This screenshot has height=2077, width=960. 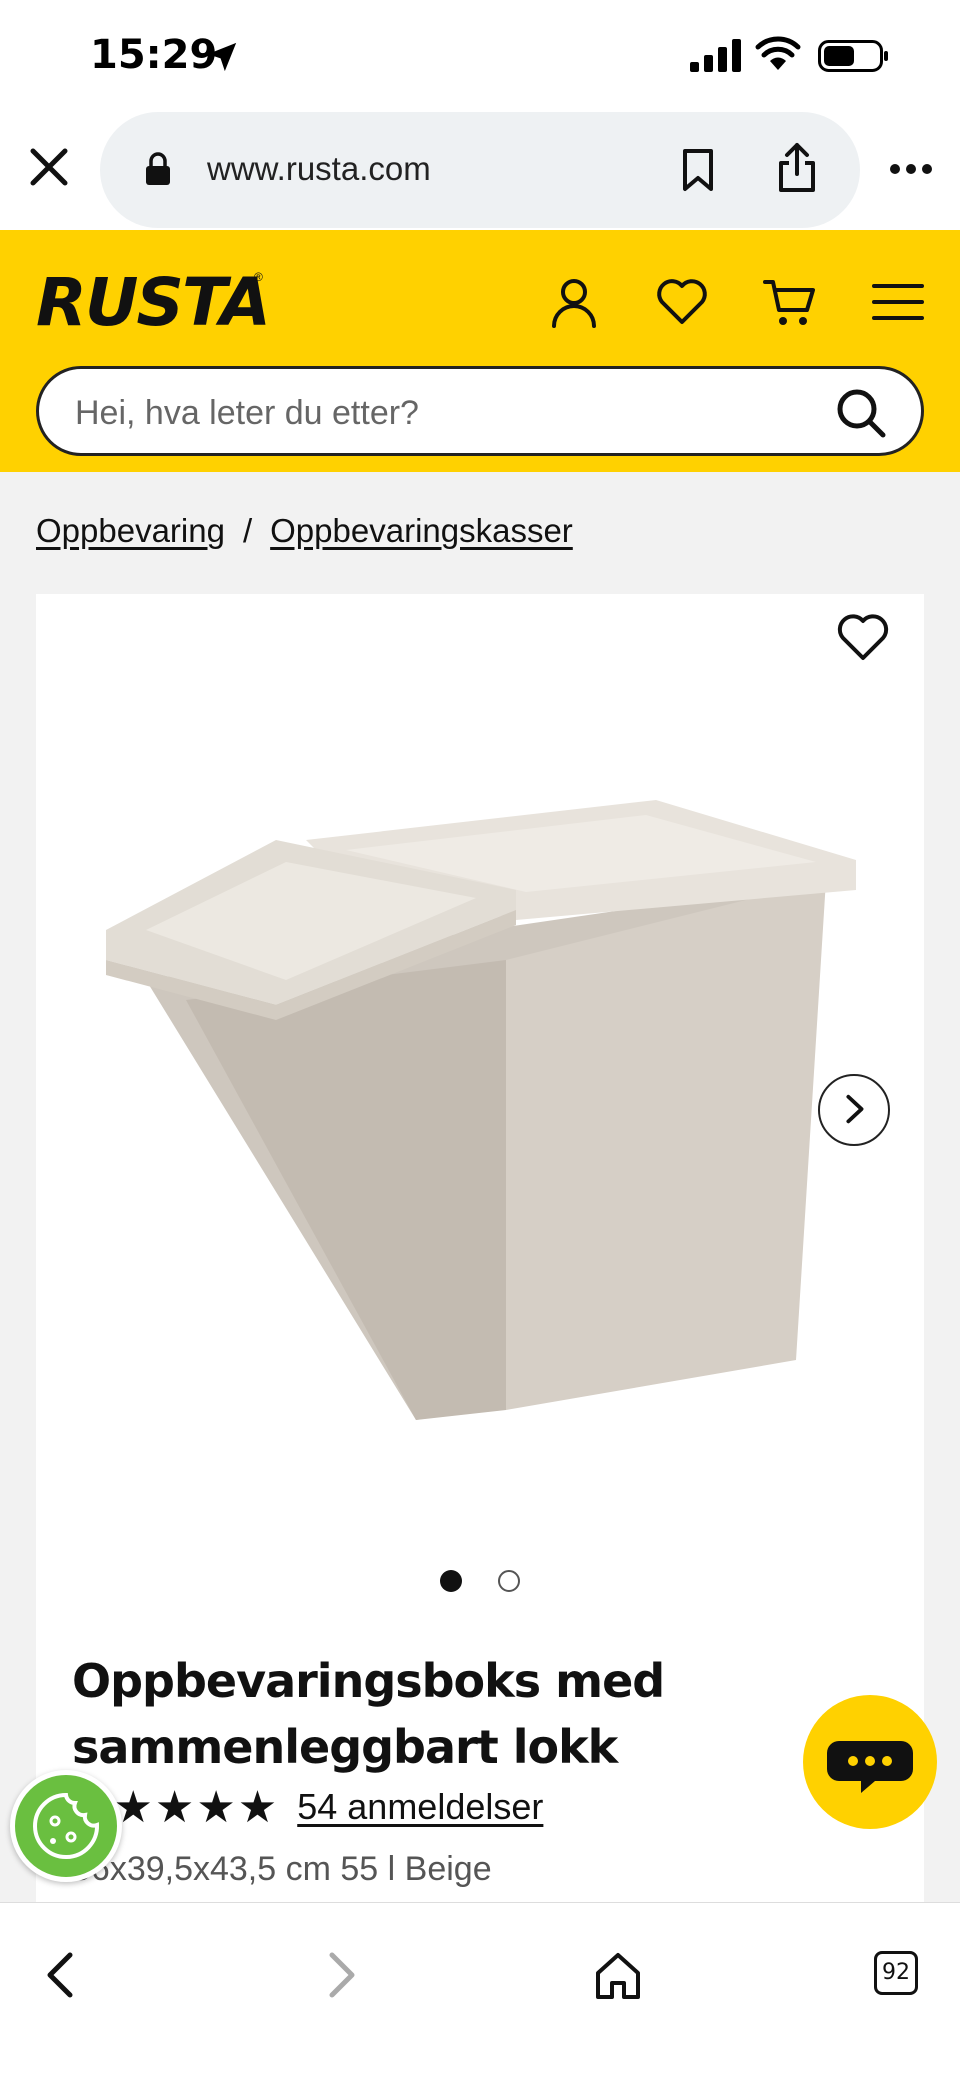 I want to click on breadcrumb: Oppbevaring / Oppbevaringskasser, so click(x=304, y=531).